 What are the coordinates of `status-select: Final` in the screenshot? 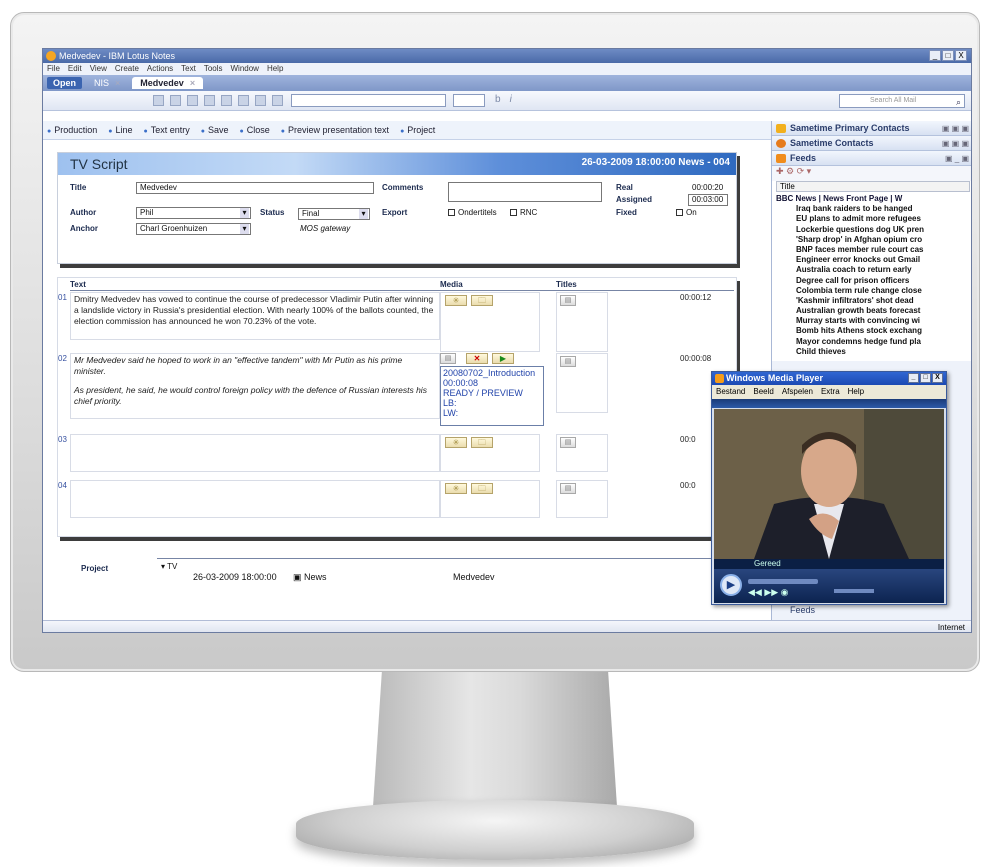 It's located at (334, 214).